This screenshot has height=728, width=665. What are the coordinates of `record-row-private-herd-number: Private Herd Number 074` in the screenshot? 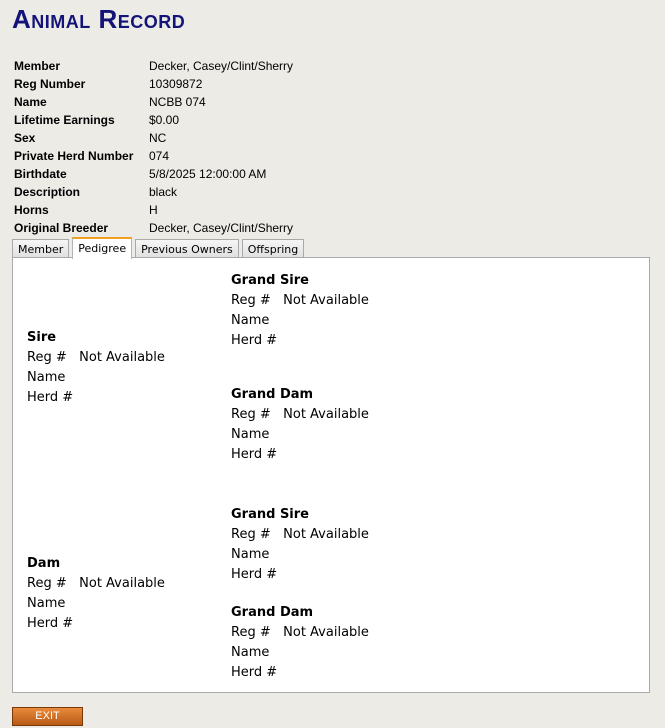 It's located at (153, 156).